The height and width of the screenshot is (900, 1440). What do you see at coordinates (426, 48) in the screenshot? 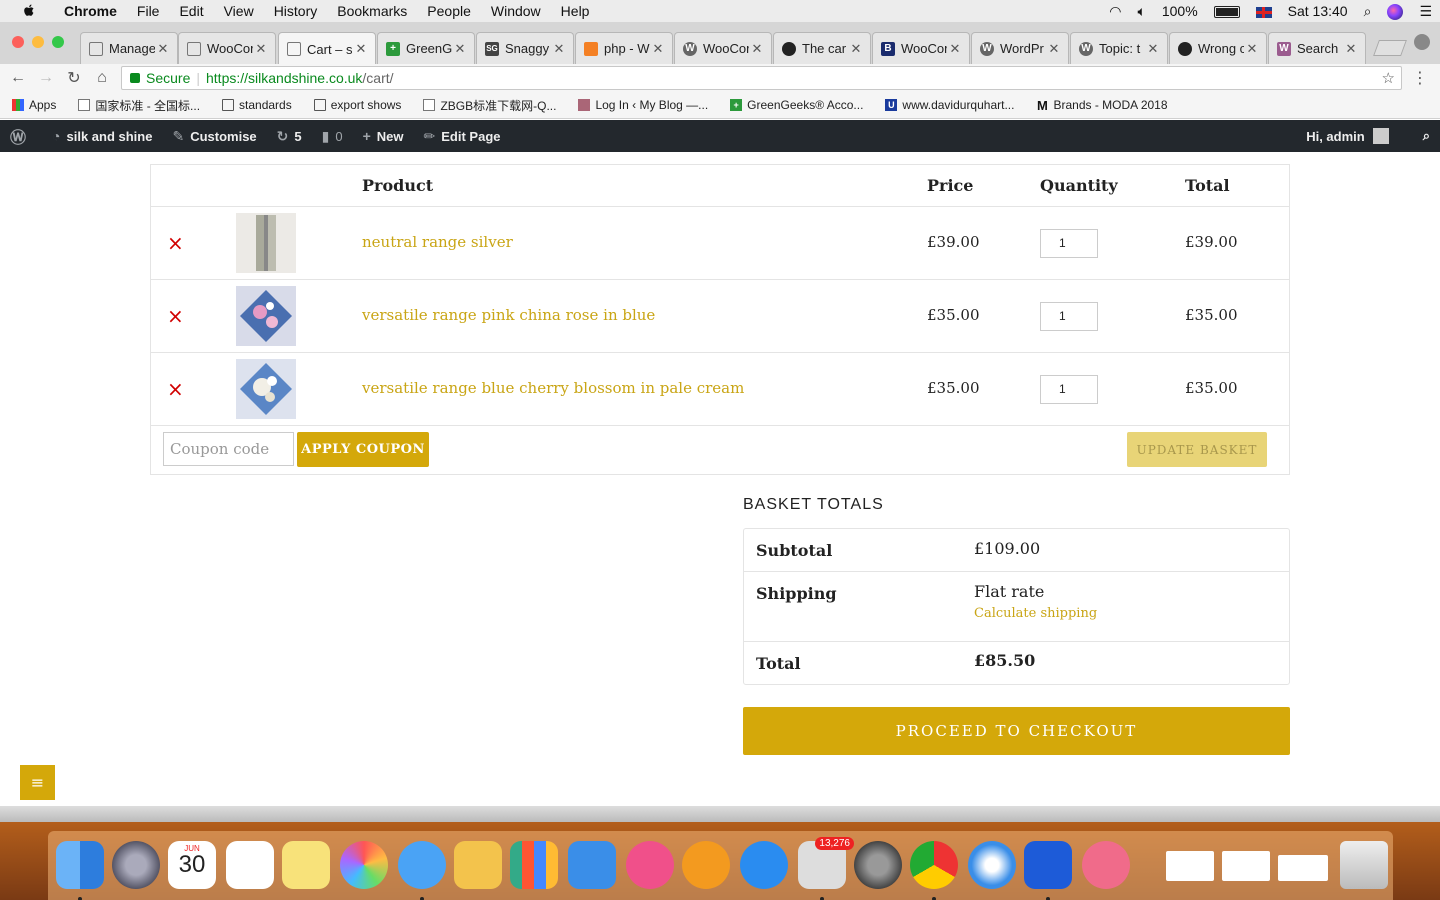
I see `tab: + GreenG ✕` at bounding box center [426, 48].